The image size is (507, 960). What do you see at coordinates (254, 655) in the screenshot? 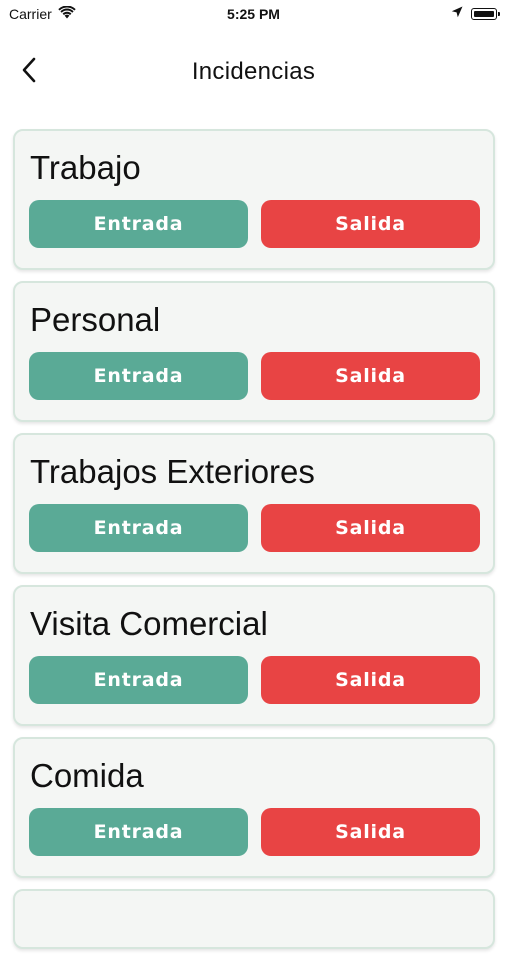
I see `incidencia-card-visita-comercial: Visita Comercial Entrada Salida` at bounding box center [254, 655].